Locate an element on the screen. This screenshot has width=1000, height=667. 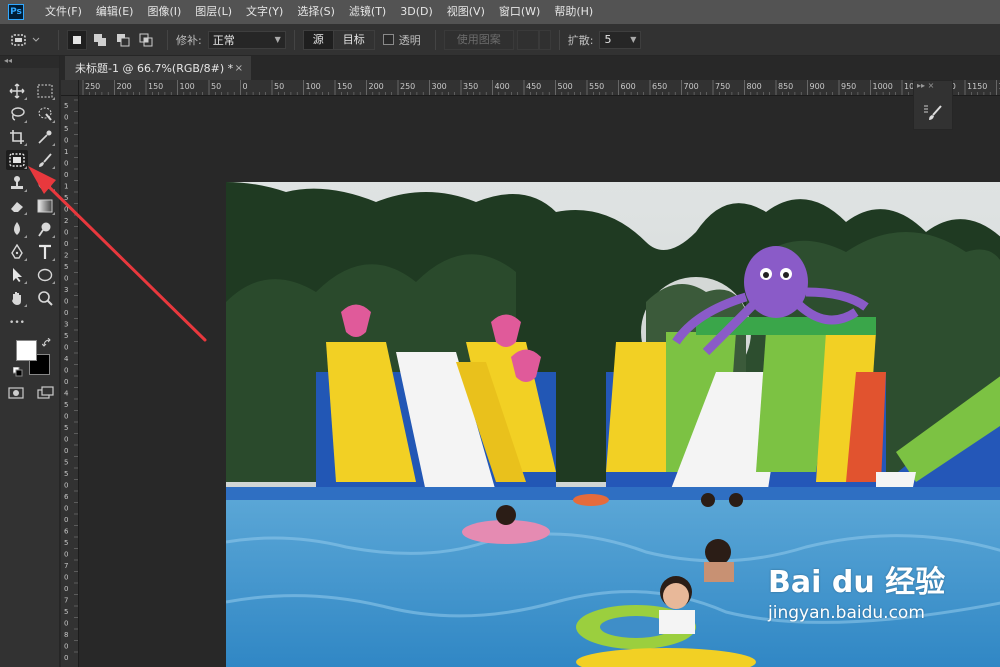
pattern-picker-dropdown is located at coordinates (544, 39).